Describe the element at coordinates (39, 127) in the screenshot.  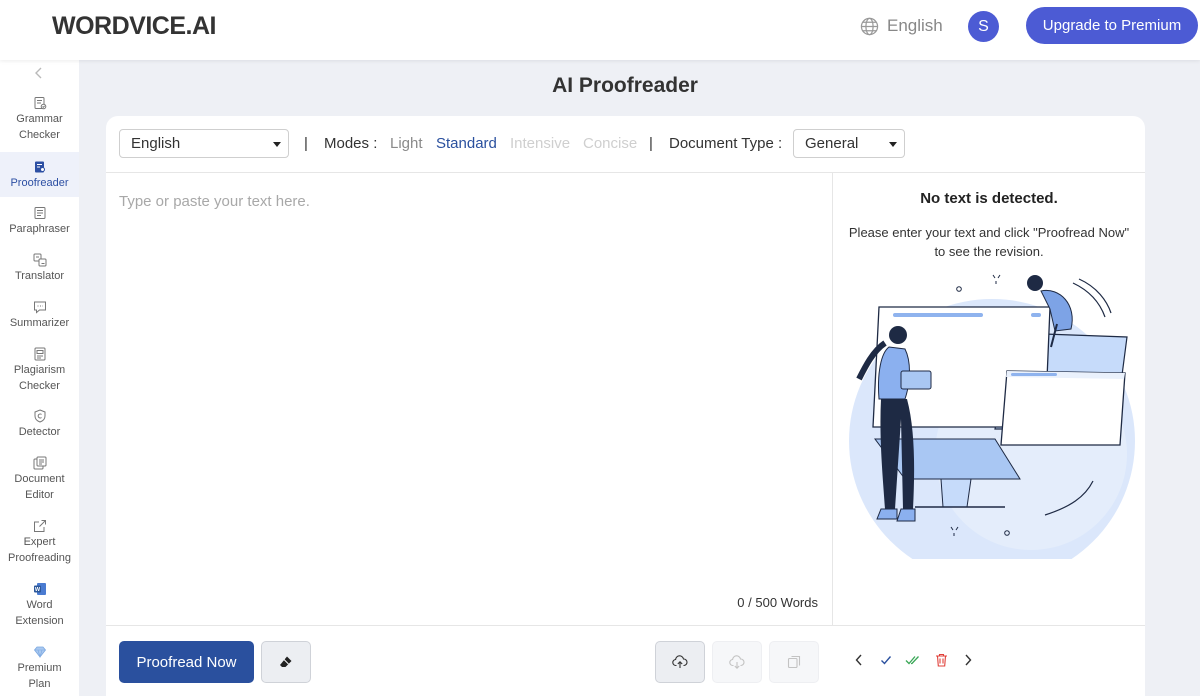
I see `sidebar-item-label: Grammar Checker` at that location.